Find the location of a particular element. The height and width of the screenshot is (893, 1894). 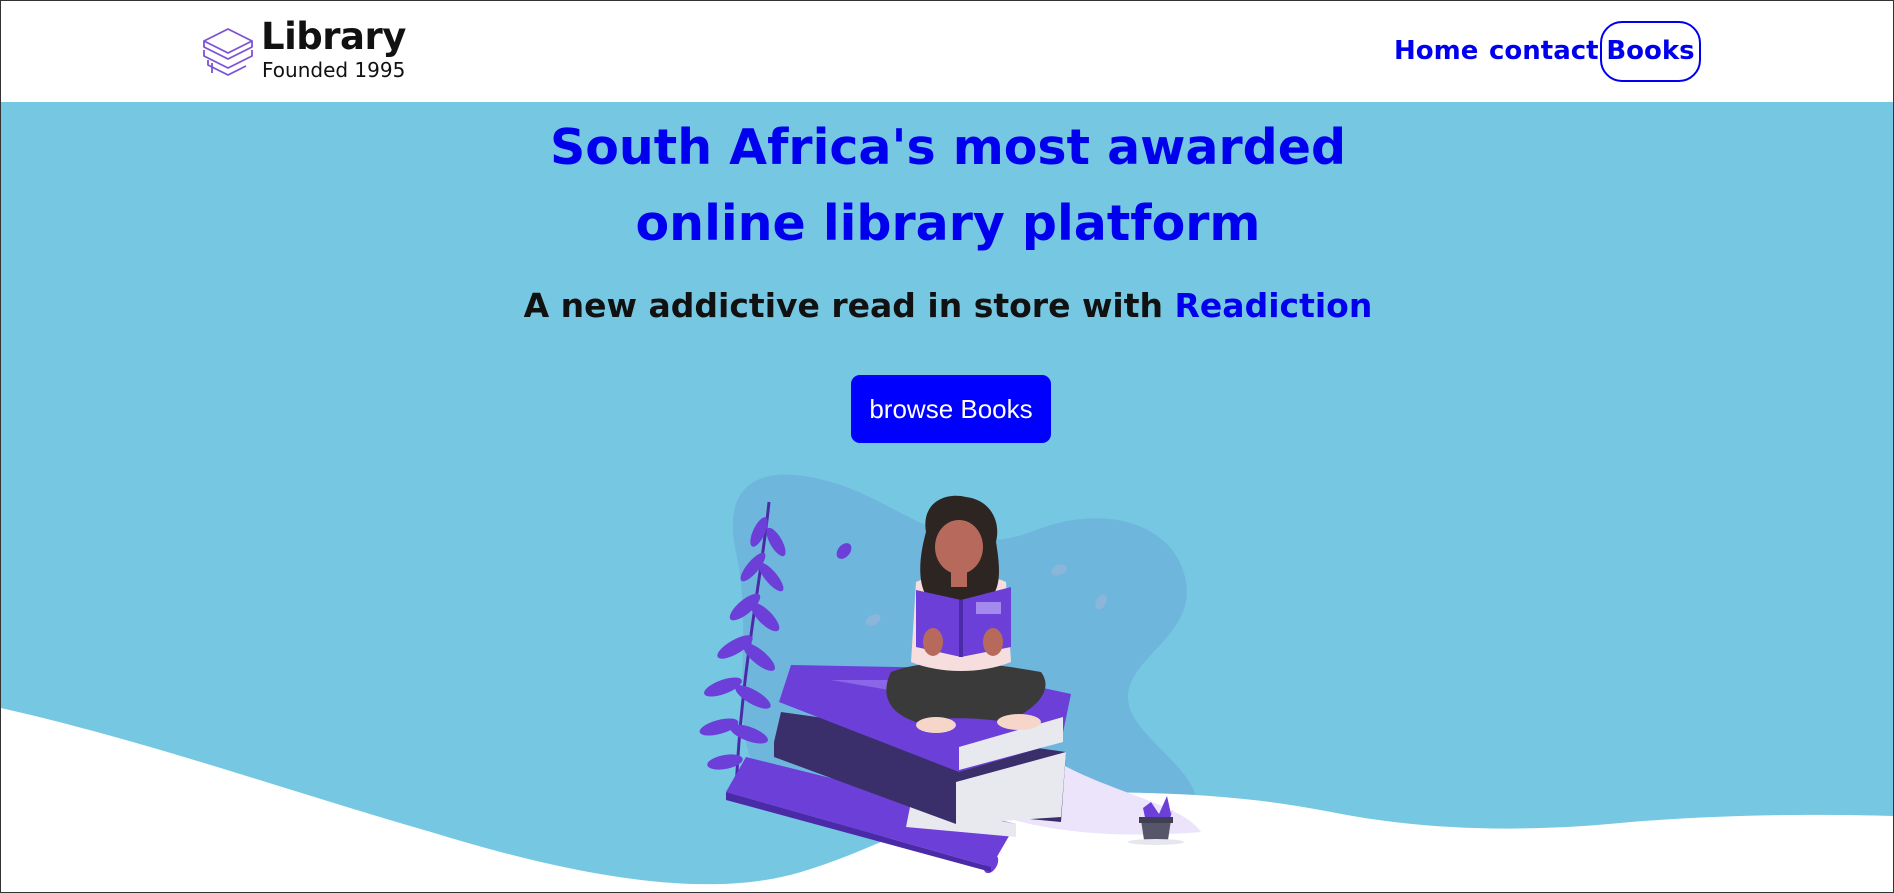

site-logo: Library Founded 1995 is located at coordinates (310, 48).